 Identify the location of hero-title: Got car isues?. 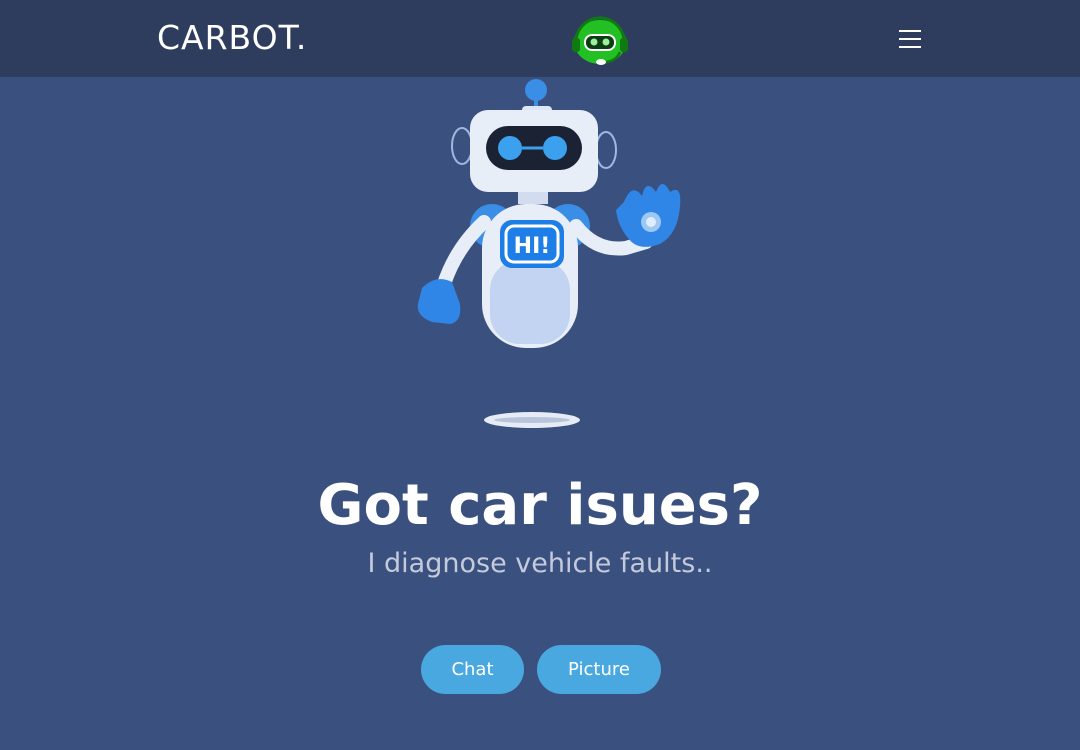
(540, 505).